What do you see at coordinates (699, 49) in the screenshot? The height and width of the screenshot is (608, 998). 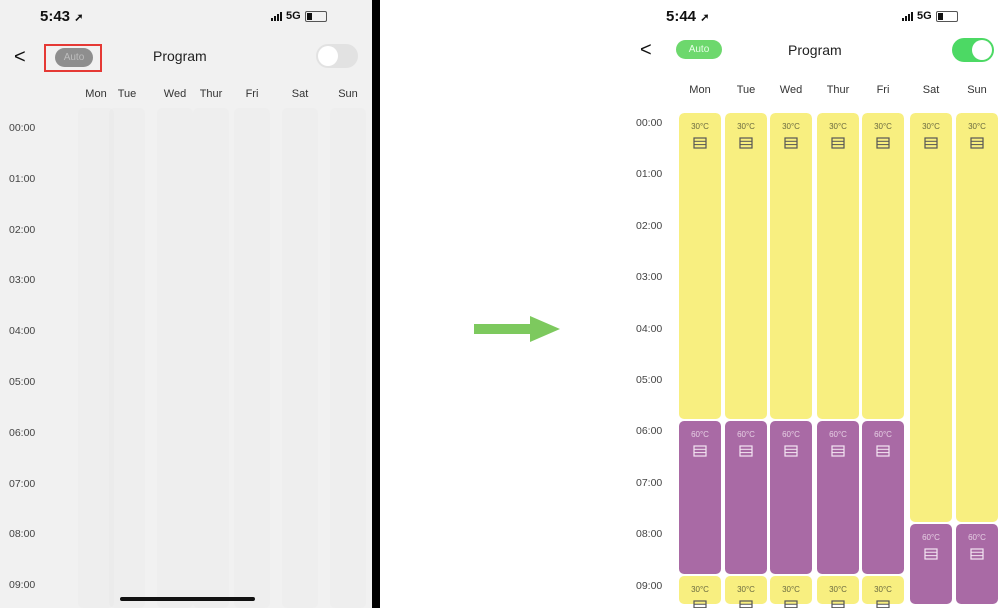 I see `auto-button: Auto` at bounding box center [699, 49].